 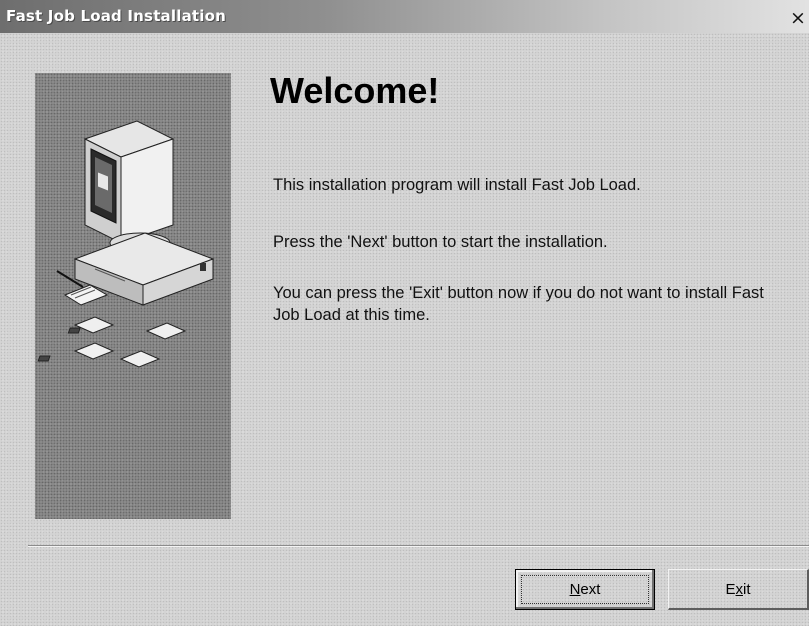 I want to click on exit-button-label: Exit, so click(x=738, y=589).